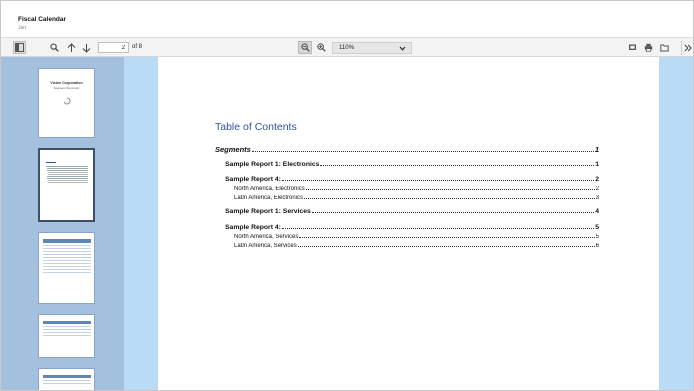 Image resolution: width=694 pixels, height=391 pixels. I want to click on print-icon, so click(648, 47).